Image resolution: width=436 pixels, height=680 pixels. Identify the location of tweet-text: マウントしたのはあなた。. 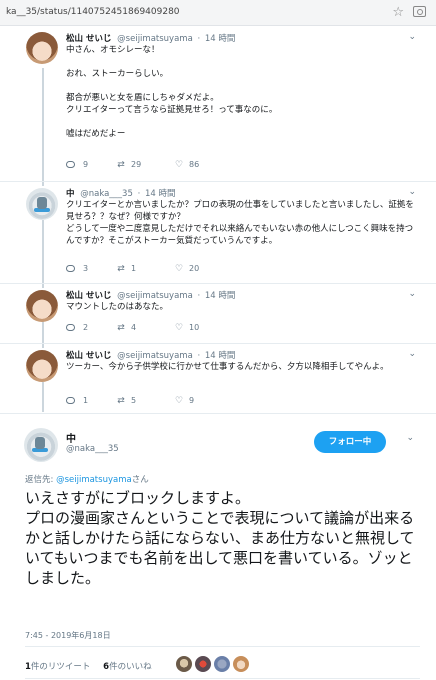
(117, 307).